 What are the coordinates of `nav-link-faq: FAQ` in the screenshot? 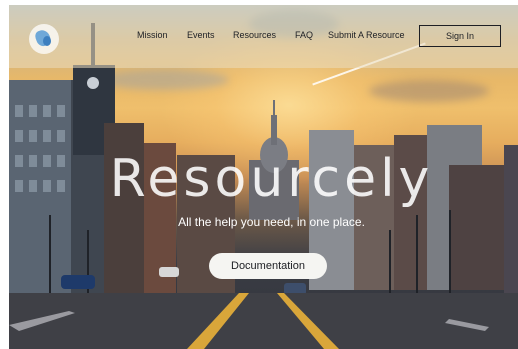 It's located at (304, 35).